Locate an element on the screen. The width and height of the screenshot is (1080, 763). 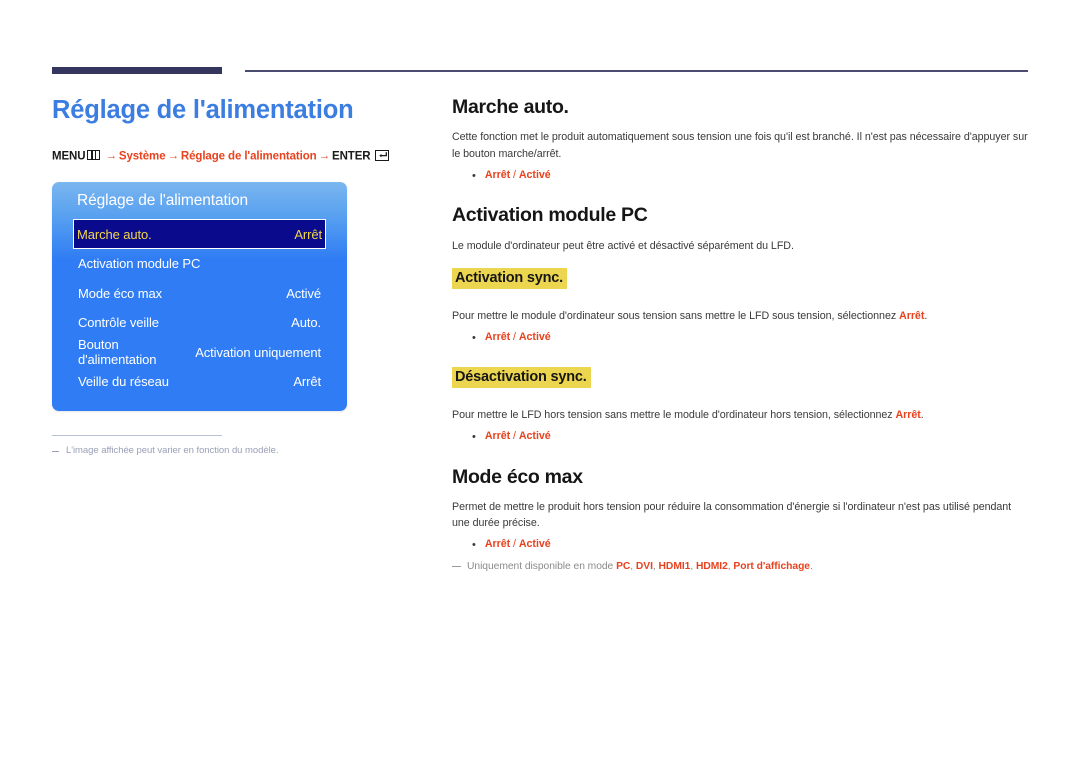
osd-row-activation-module-pc: Activation module PC is located at coordinates (199, 264).